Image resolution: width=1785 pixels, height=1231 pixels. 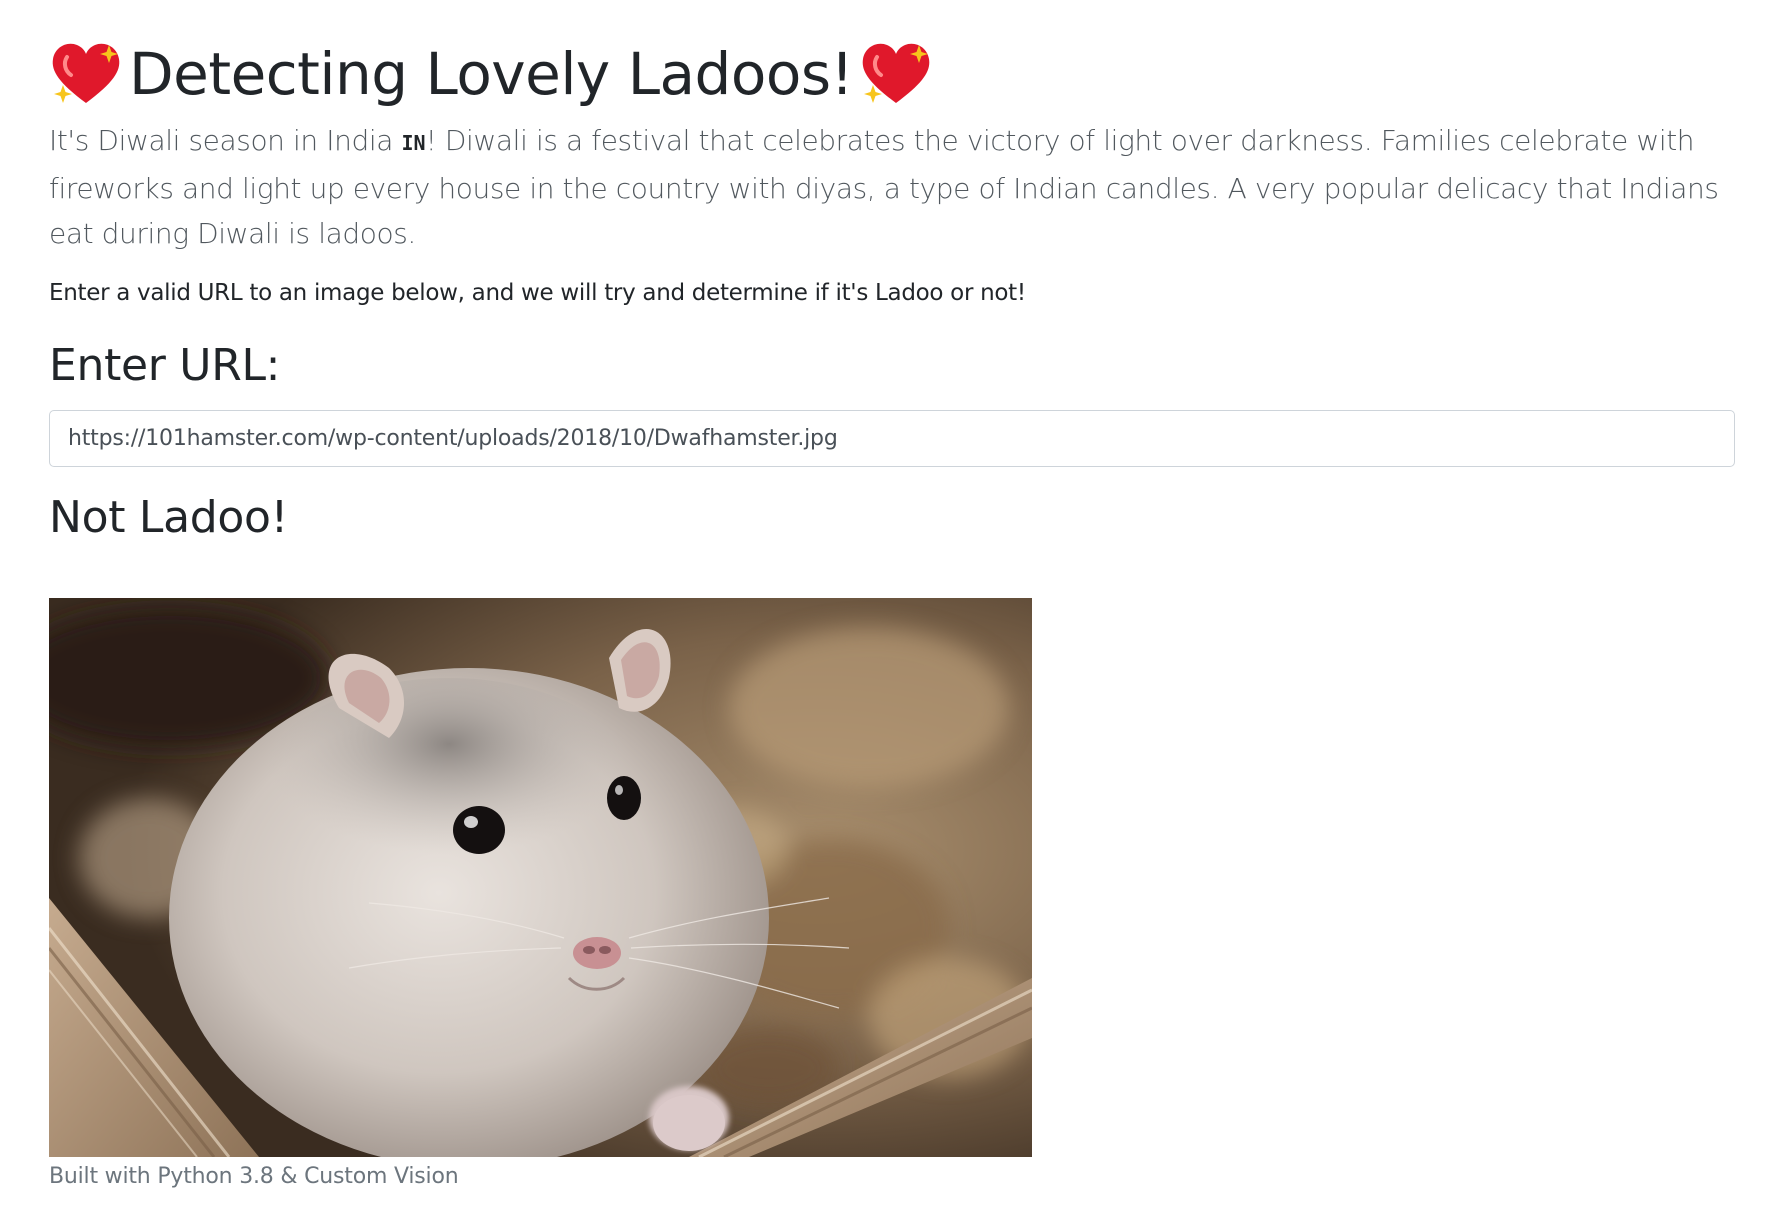 What do you see at coordinates (168, 517) in the screenshot?
I see `result-heading: Not Ladoo!` at bounding box center [168, 517].